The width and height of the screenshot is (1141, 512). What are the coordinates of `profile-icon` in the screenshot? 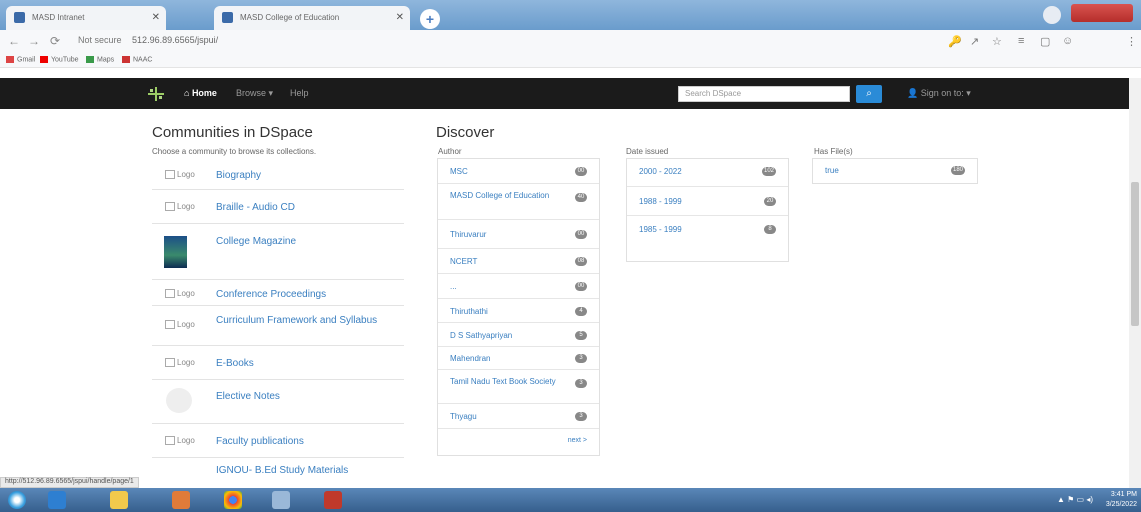 It's located at (1052, 15).